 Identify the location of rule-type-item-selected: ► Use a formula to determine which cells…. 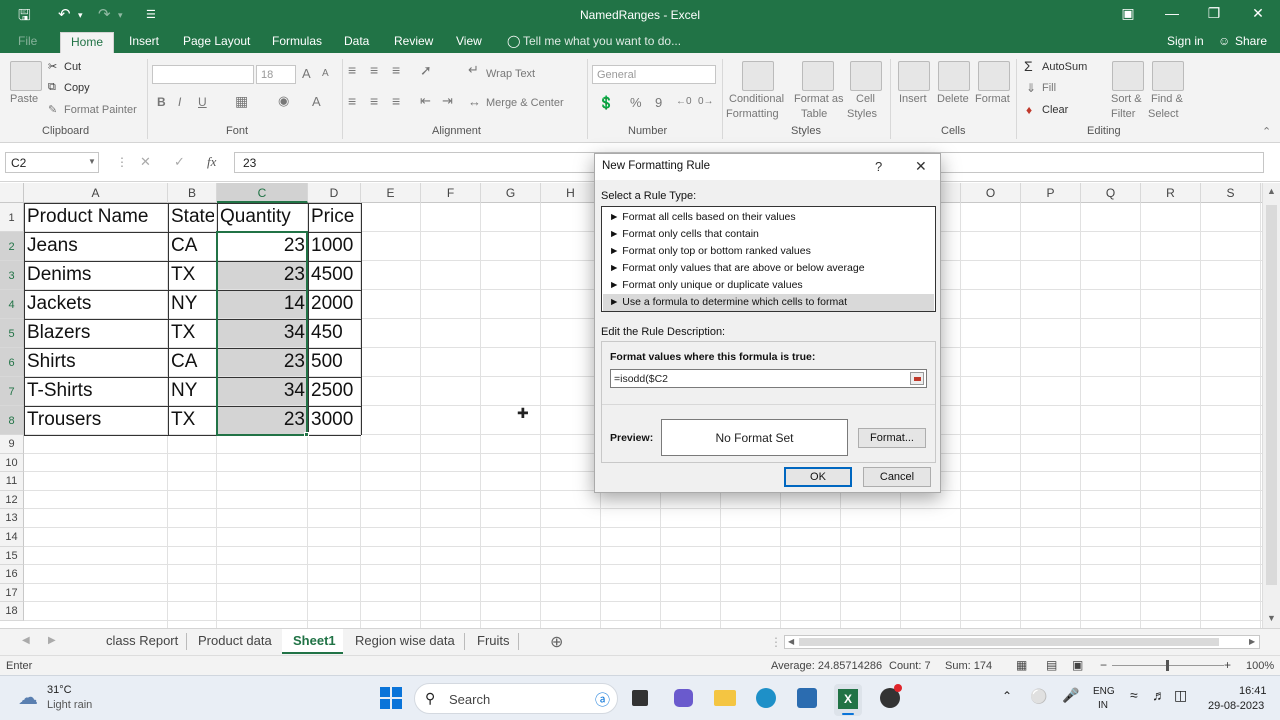
(768, 302).